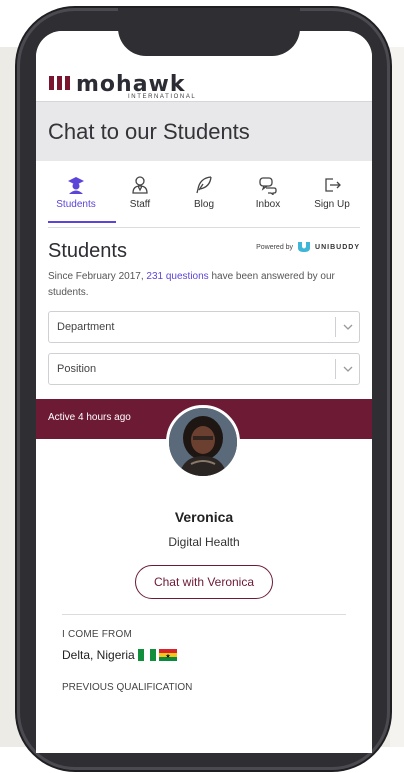 This screenshot has width=404, height=773. I want to click on tab-label: Sign Up, so click(332, 204).